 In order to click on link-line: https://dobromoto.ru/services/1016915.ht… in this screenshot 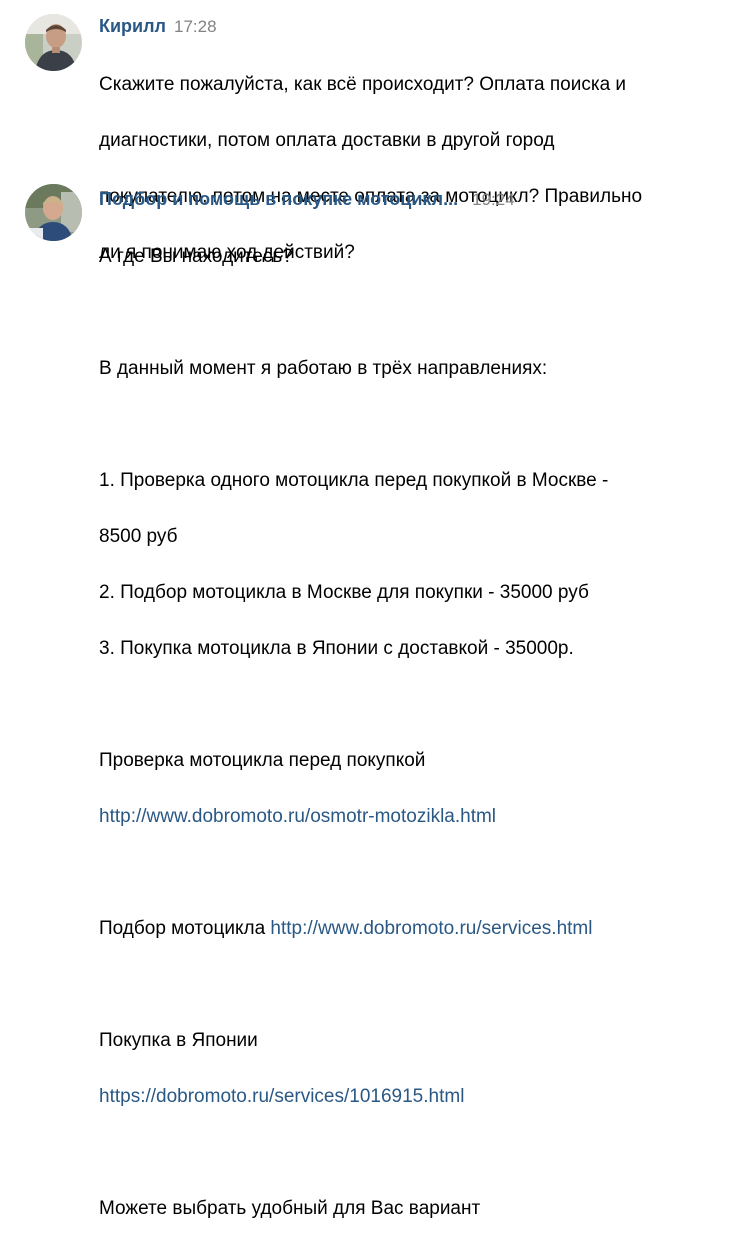, I will do `click(409, 1097)`.